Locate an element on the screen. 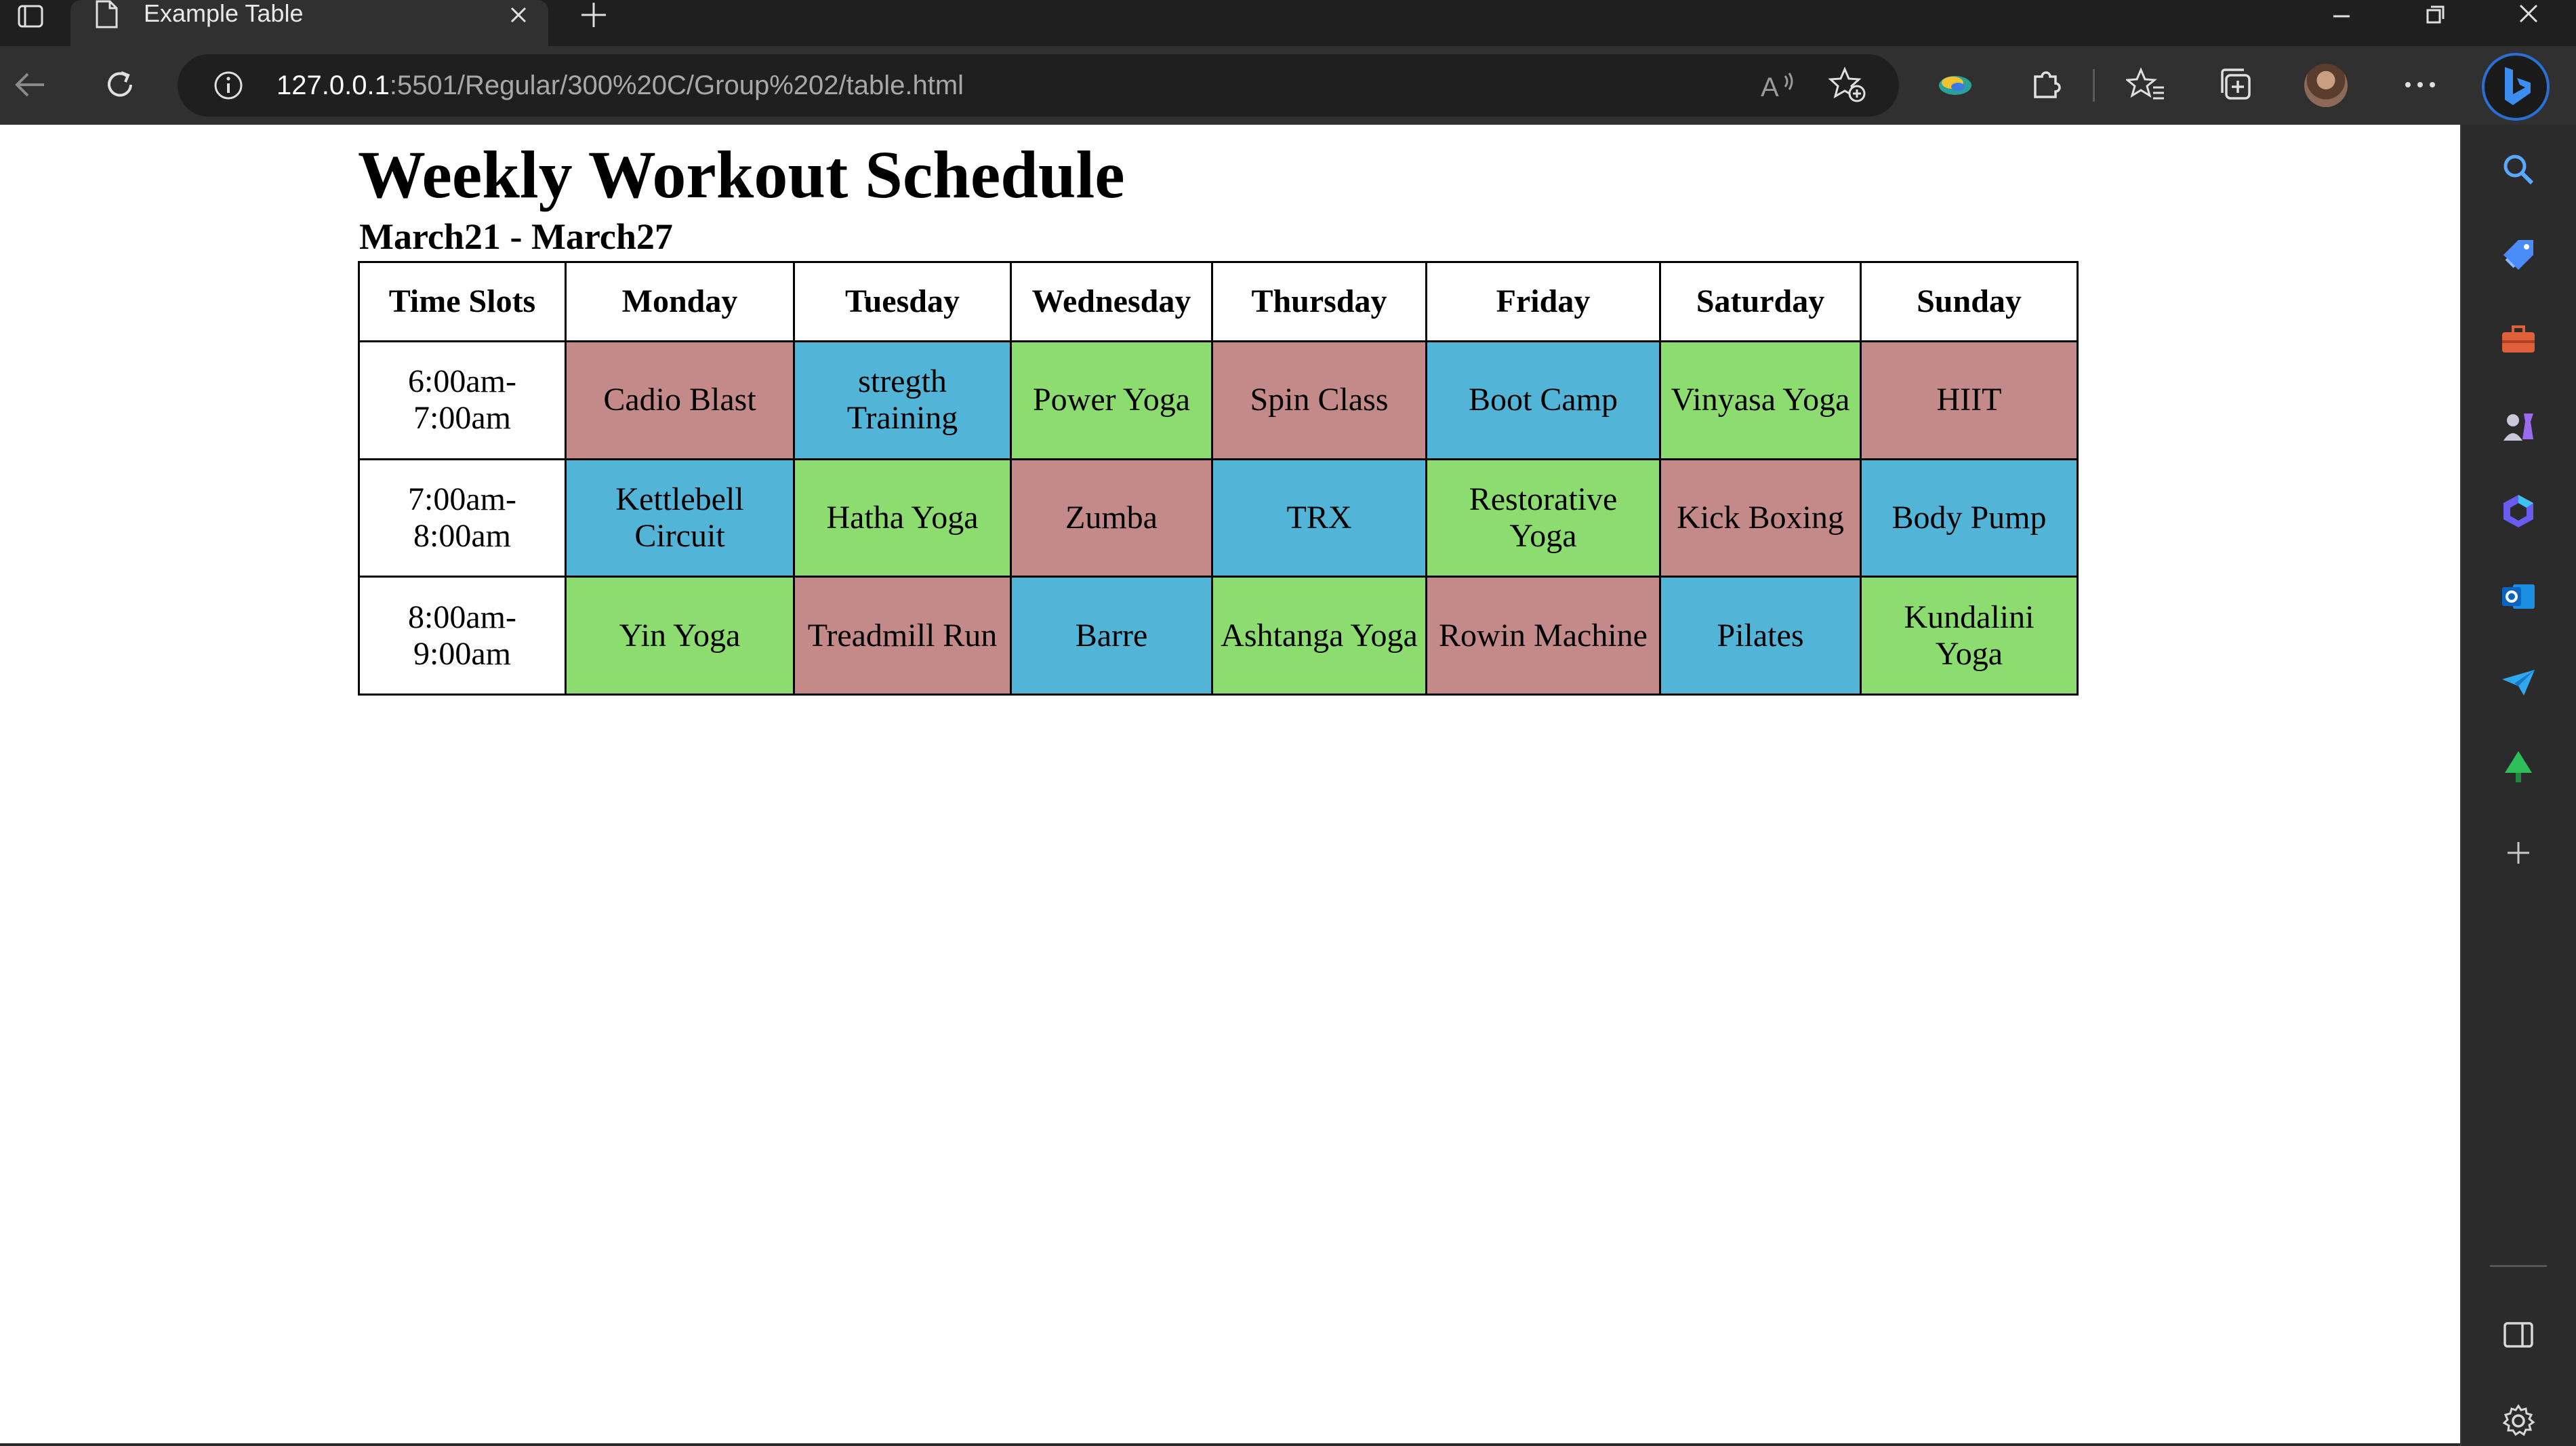  profile-avatar is located at coordinates (2326, 85).